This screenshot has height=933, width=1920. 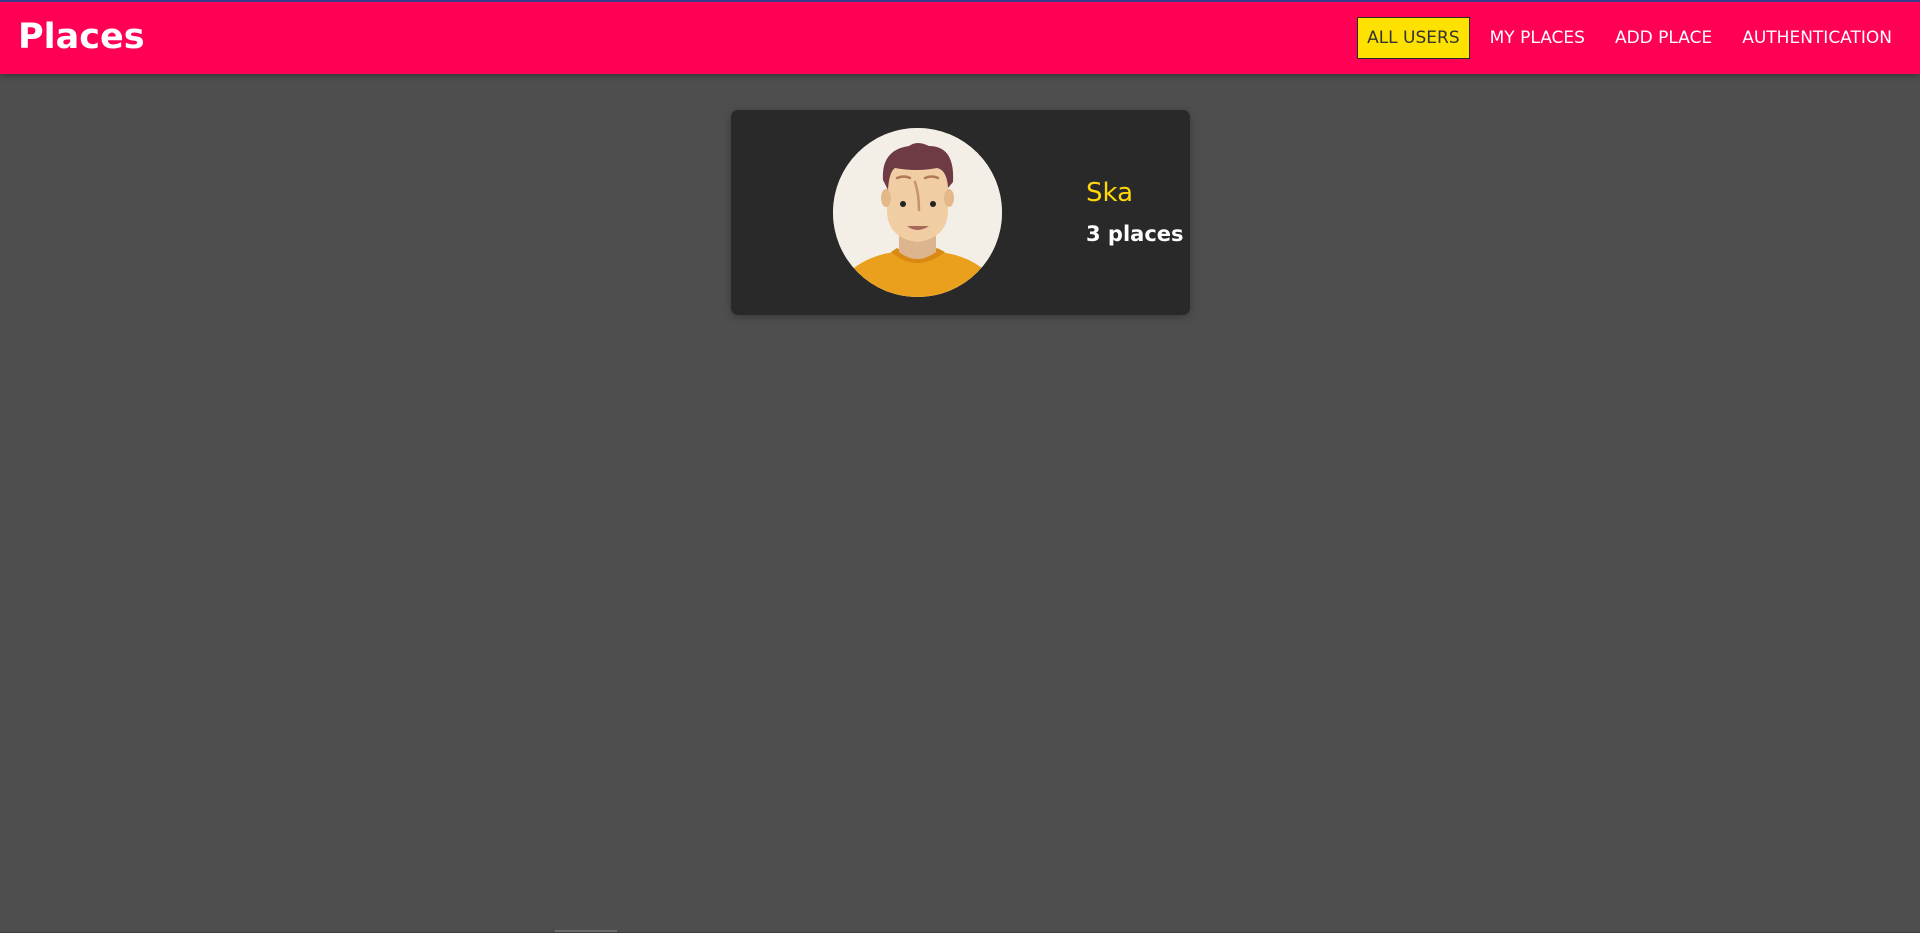 I want to click on user-avatar-icon, so click(x=917, y=212).